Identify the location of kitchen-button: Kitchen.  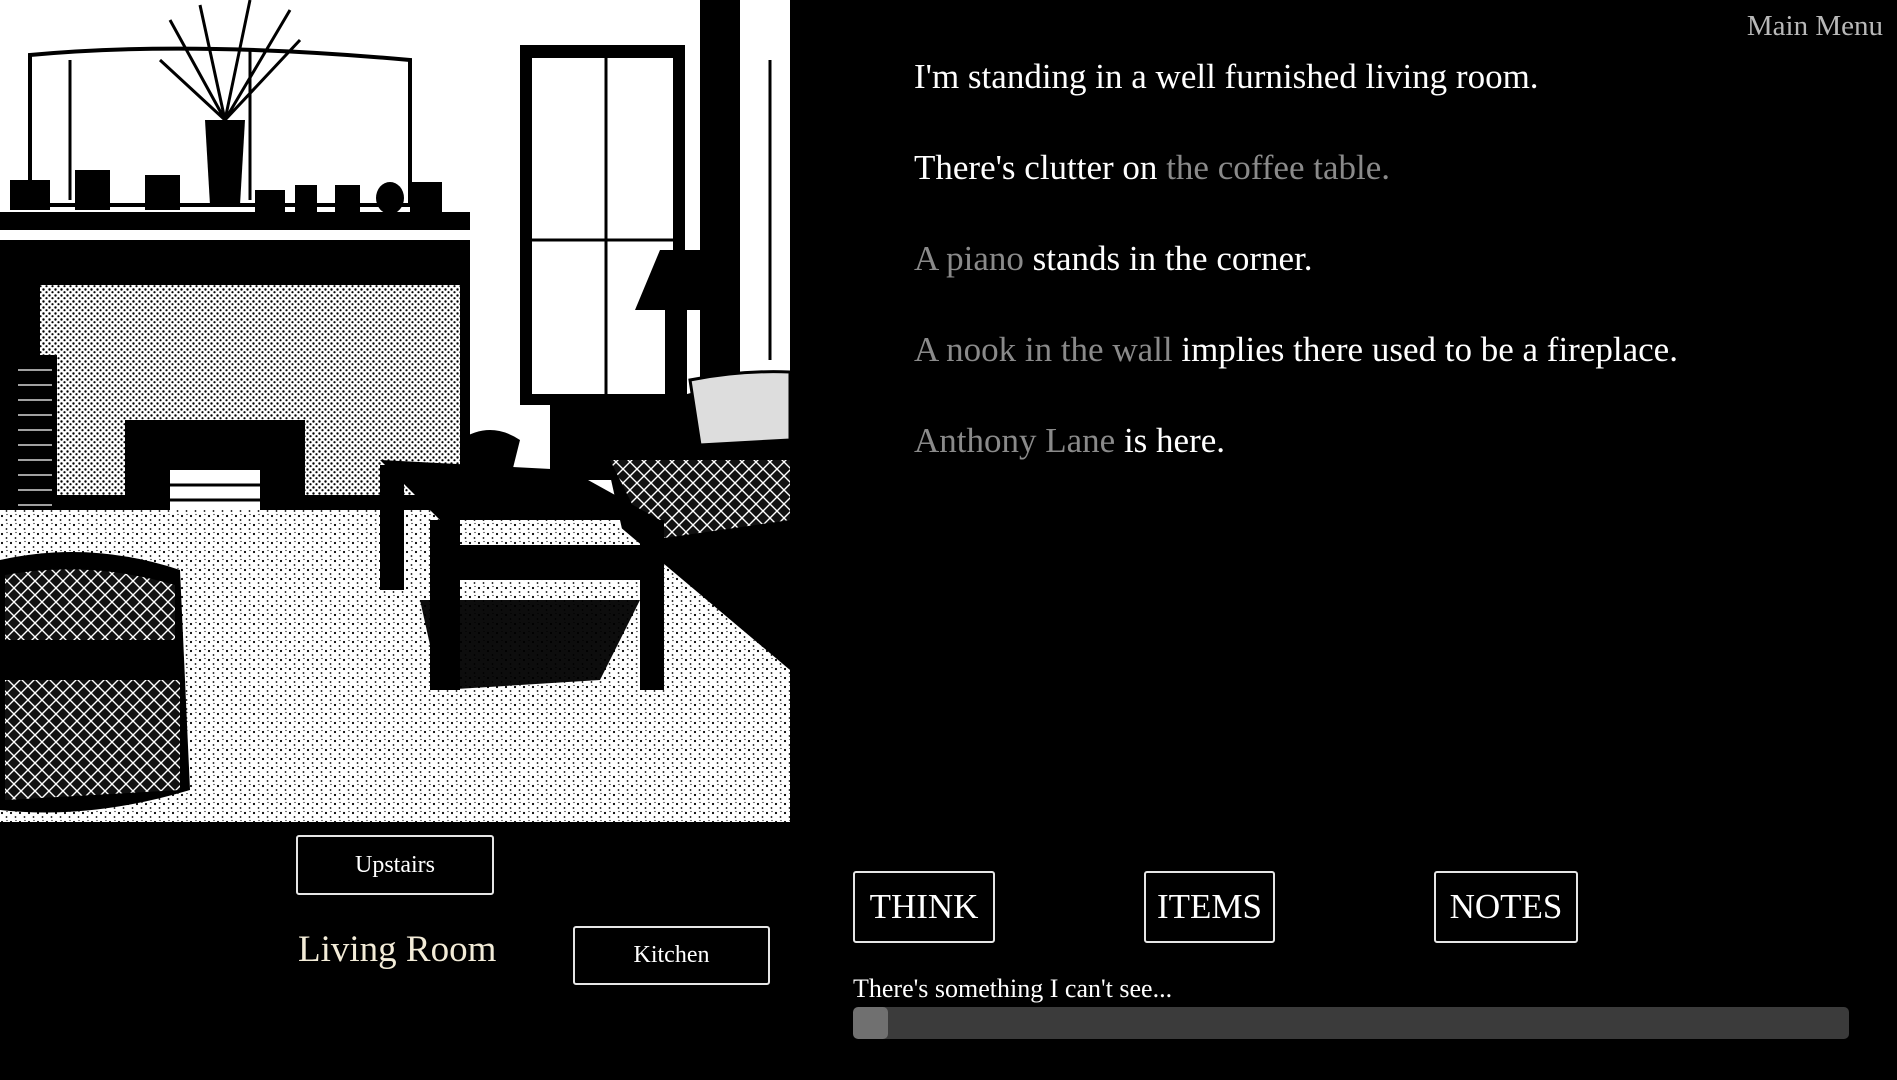
(671, 955).